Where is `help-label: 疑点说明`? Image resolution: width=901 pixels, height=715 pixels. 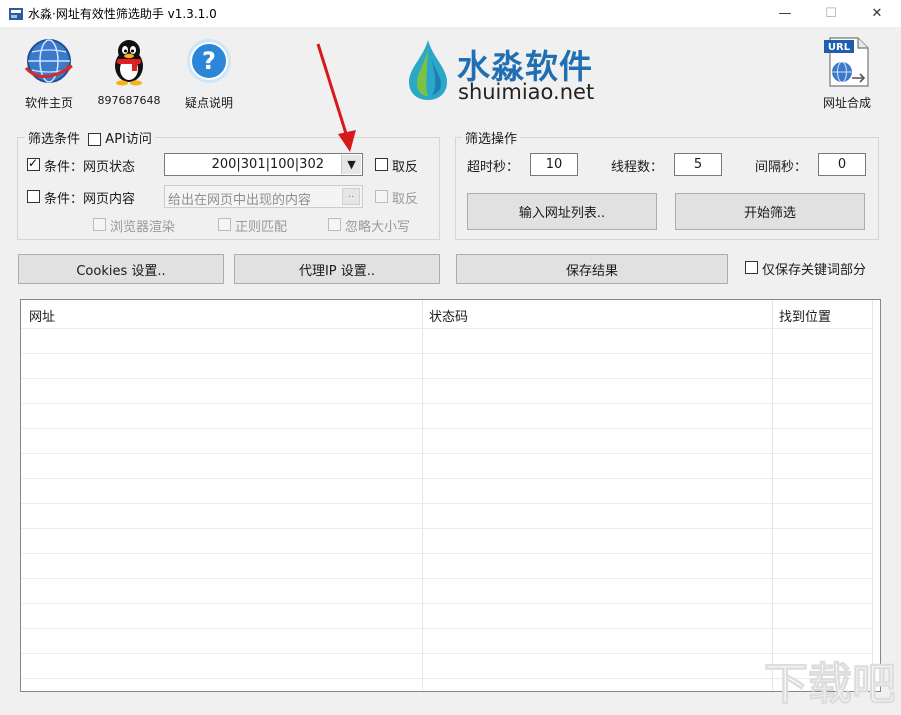 help-label: 疑点说明 is located at coordinates (208, 103).